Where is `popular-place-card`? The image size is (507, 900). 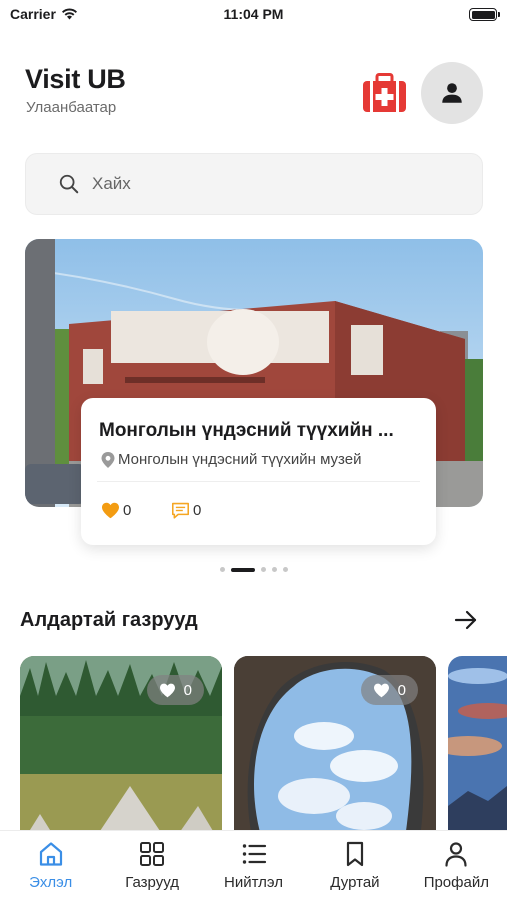 popular-place-card is located at coordinates (477, 751).